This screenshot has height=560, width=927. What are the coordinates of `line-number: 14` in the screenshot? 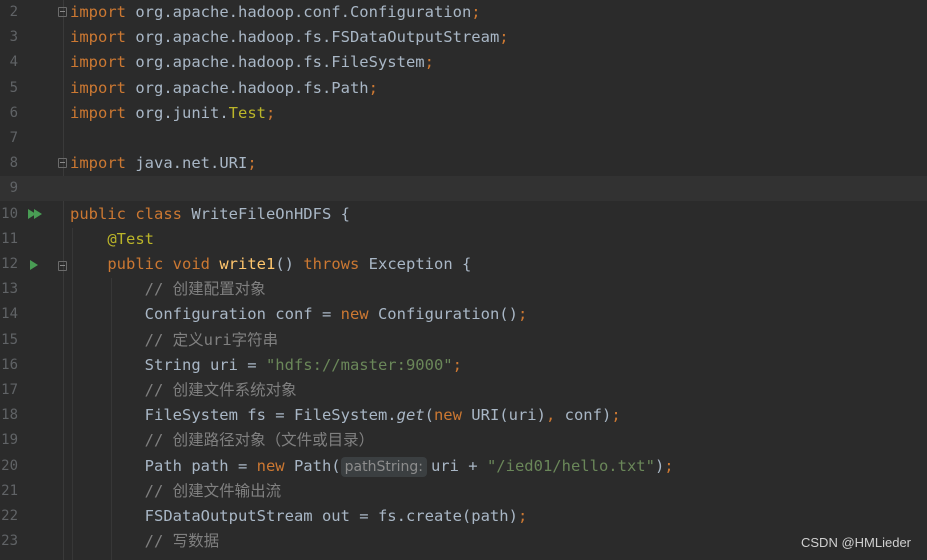 It's located at (9, 314).